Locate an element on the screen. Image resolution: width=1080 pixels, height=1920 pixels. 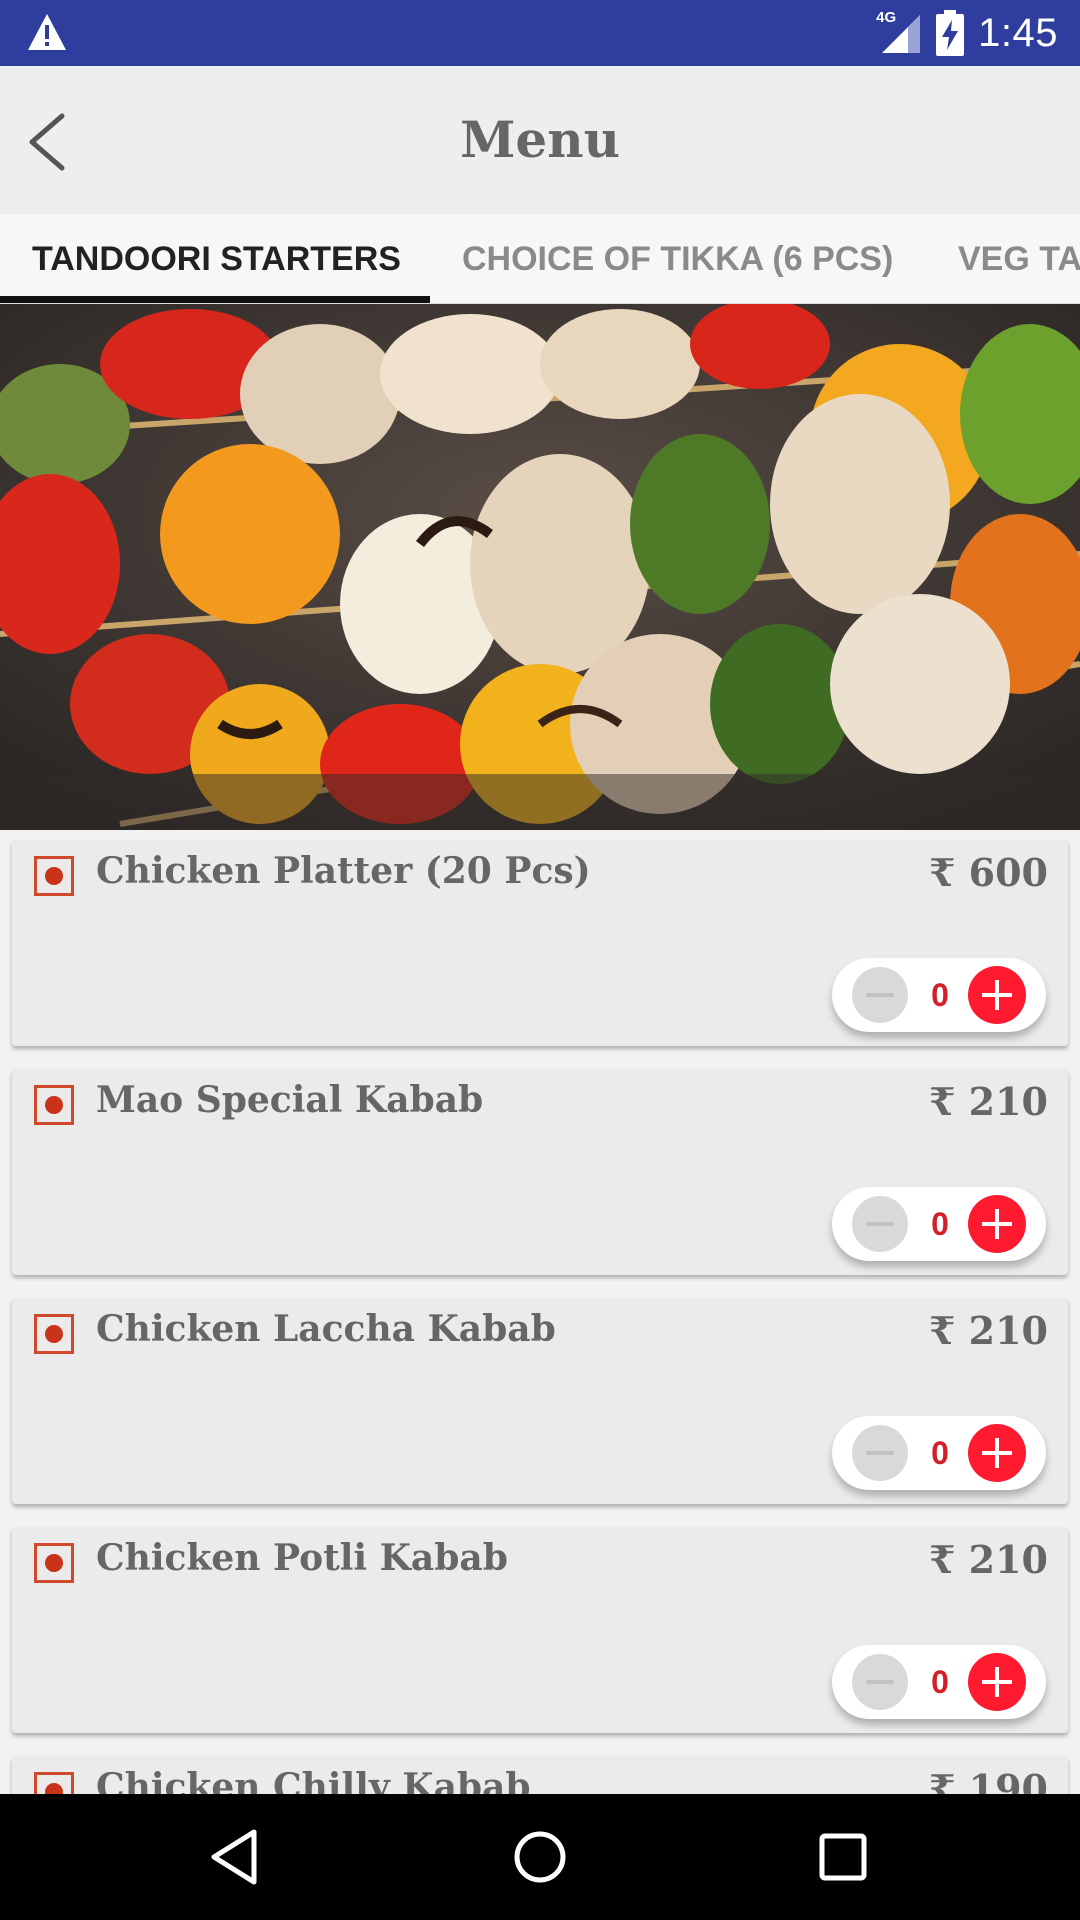
menu-item-card: Mao Special Kabab ₹ 210 0 is located at coordinates (540, 1172).